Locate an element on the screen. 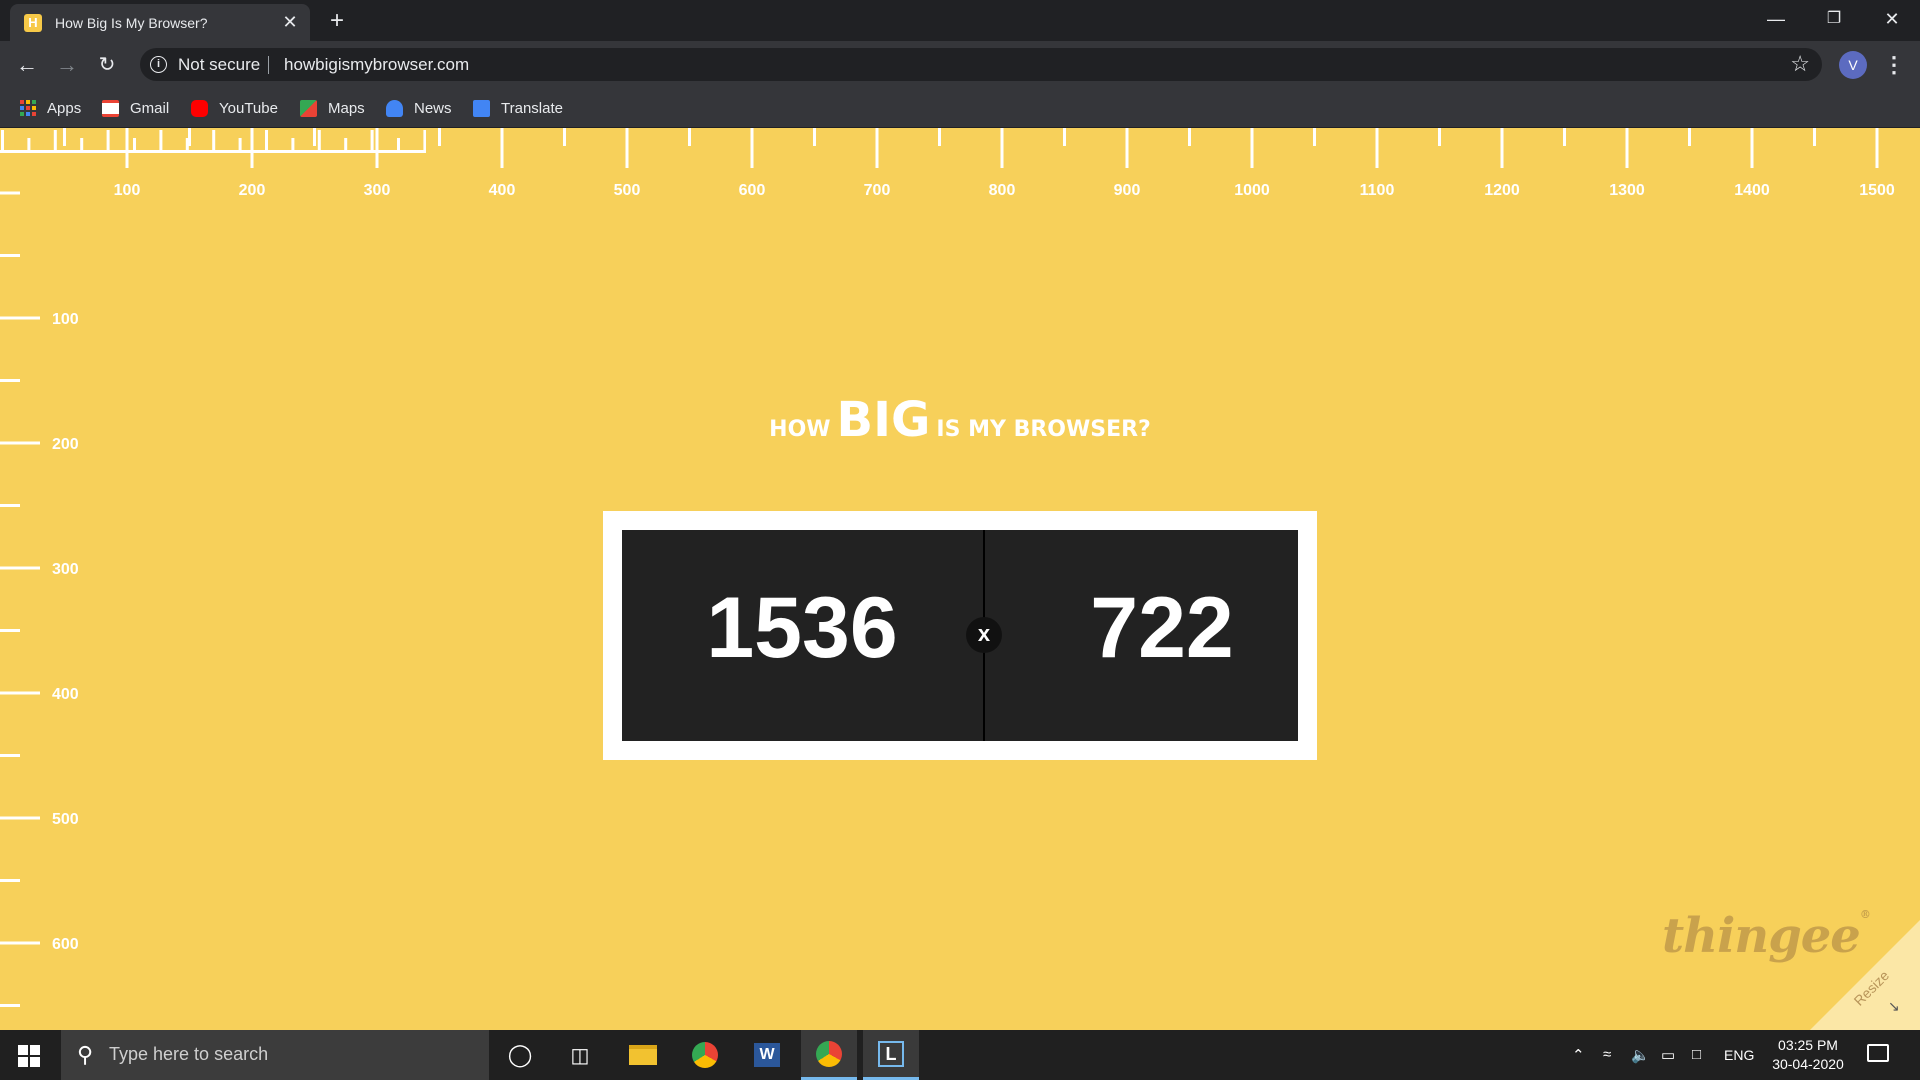 The height and width of the screenshot is (1080, 1920). cortana-icon: ◯ is located at coordinates (520, 1055).